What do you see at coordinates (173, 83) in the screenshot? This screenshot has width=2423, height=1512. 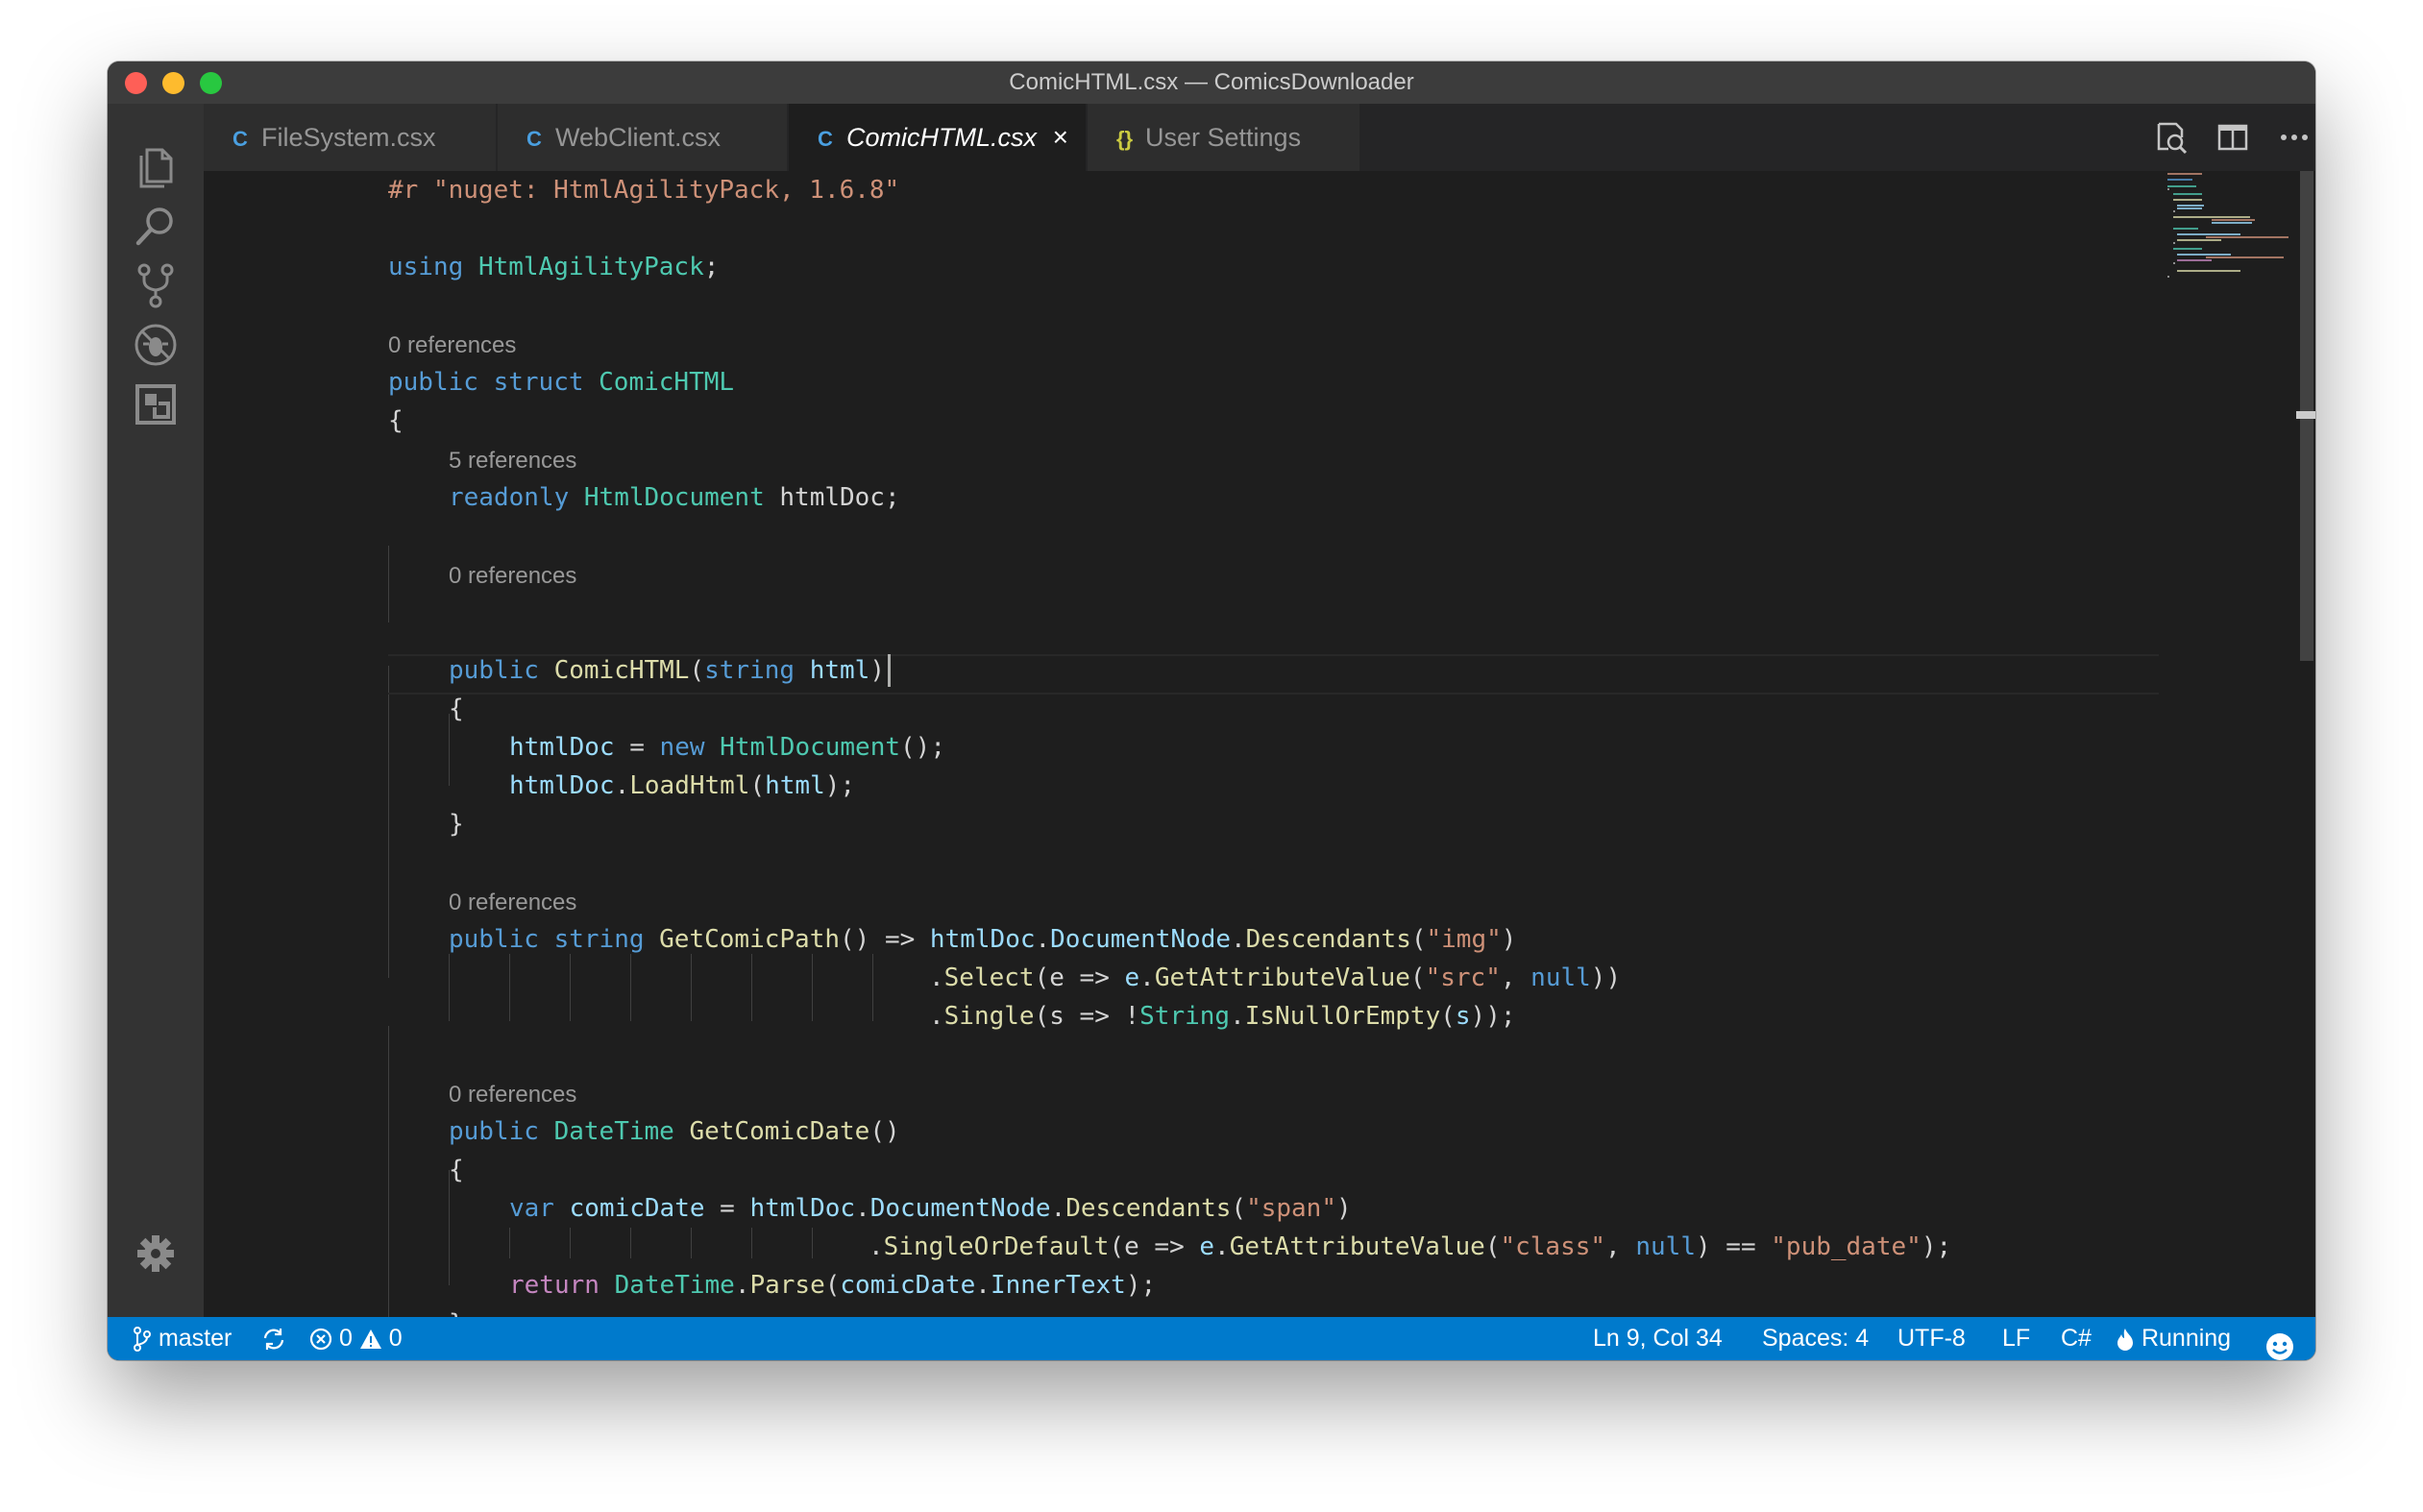 I see `minimize-window-button` at bounding box center [173, 83].